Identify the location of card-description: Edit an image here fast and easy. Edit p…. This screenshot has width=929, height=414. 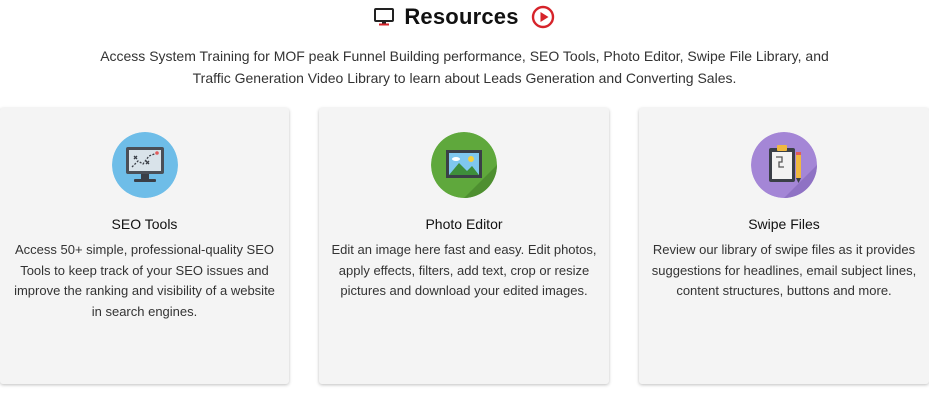
(464, 270).